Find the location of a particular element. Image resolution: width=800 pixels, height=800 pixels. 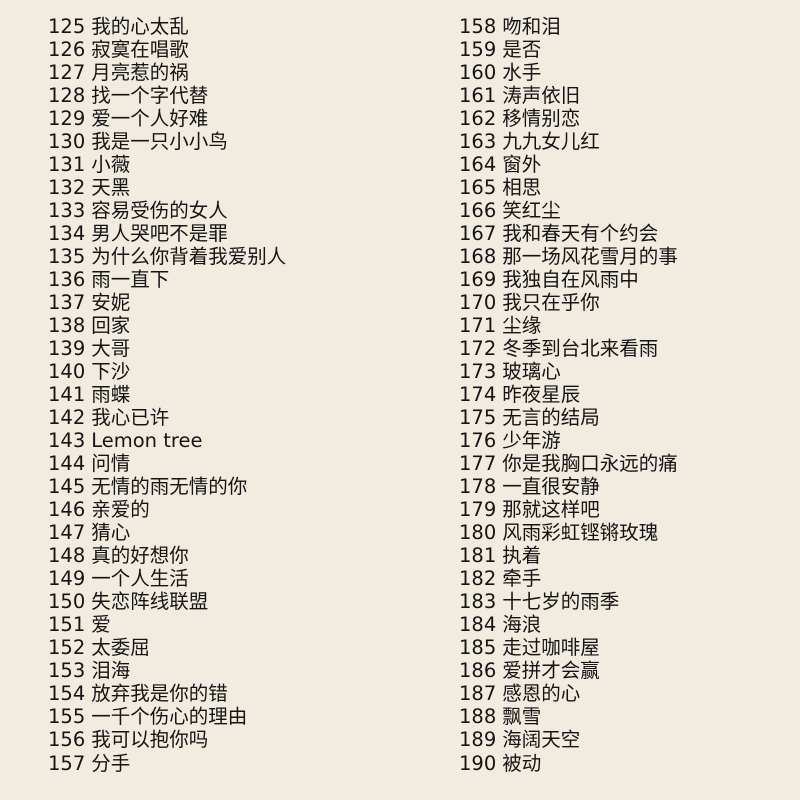

song-title: 一个人生活 is located at coordinates (140, 579).